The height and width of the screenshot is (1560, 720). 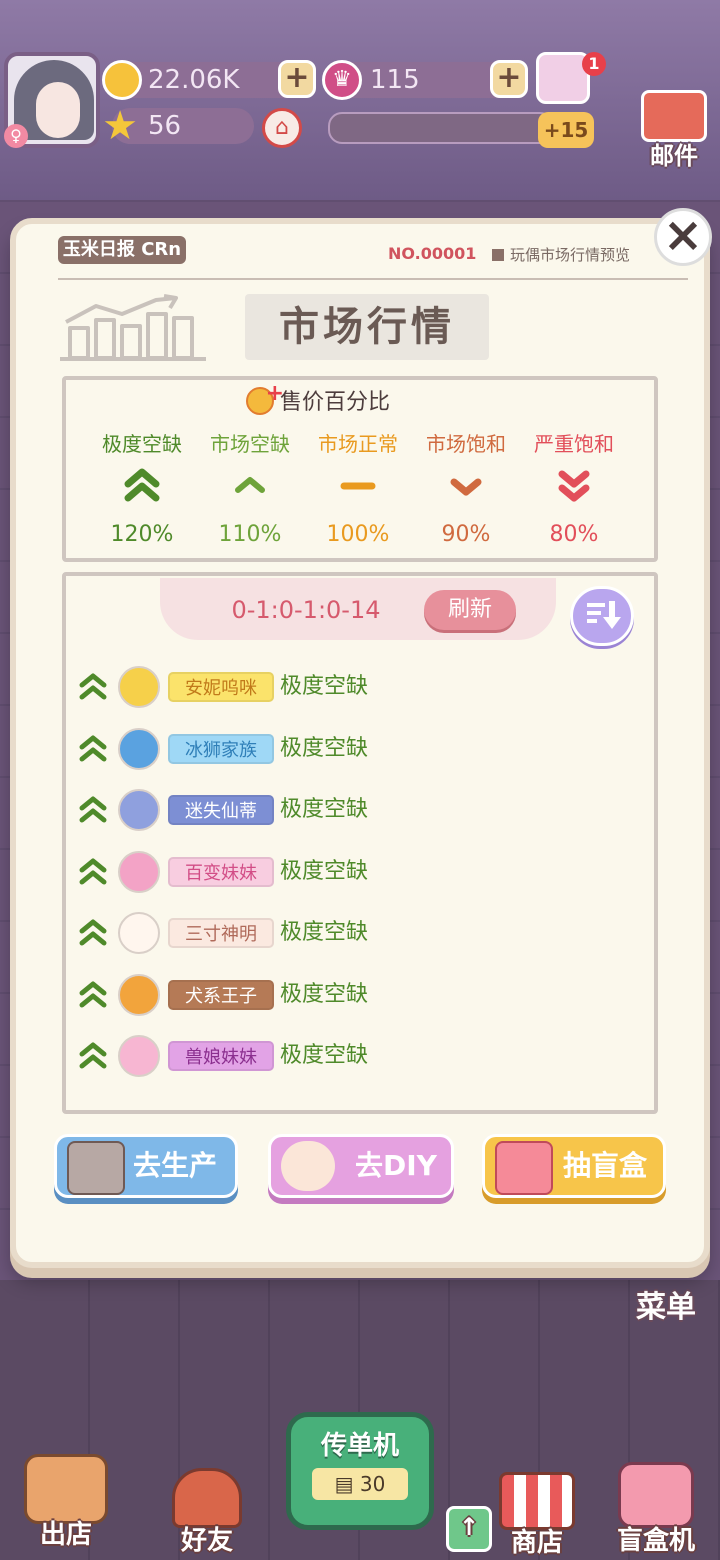 What do you see at coordinates (335, 402) in the screenshot?
I see `legend-title: 售价百分比` at bounding box center [335, 402].